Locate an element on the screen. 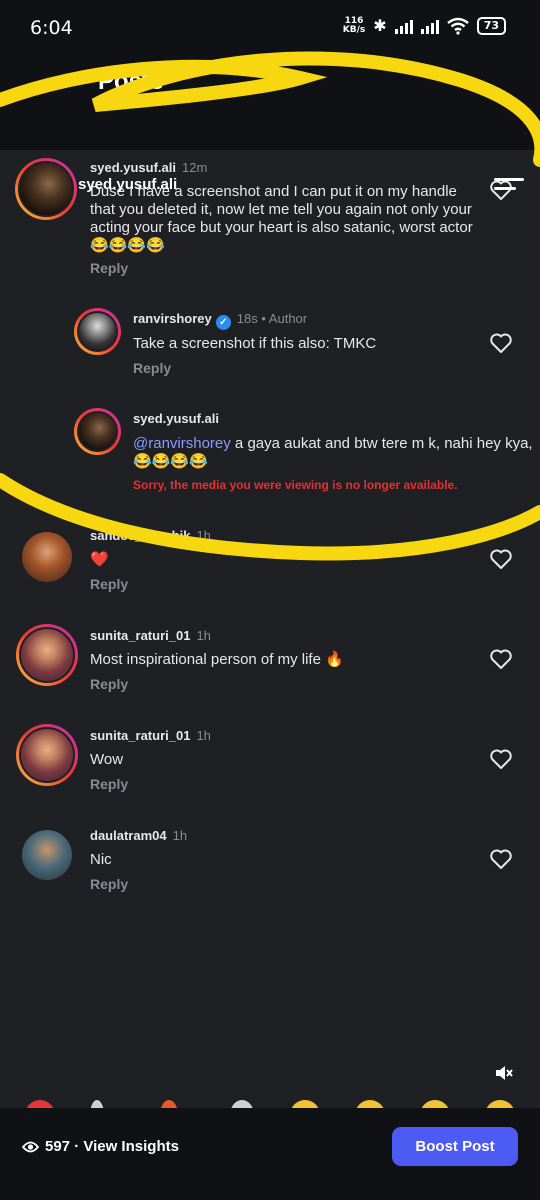 The width and height of the screenshot is (540, 1200). signal-icon is located at coordinates (403, 26).